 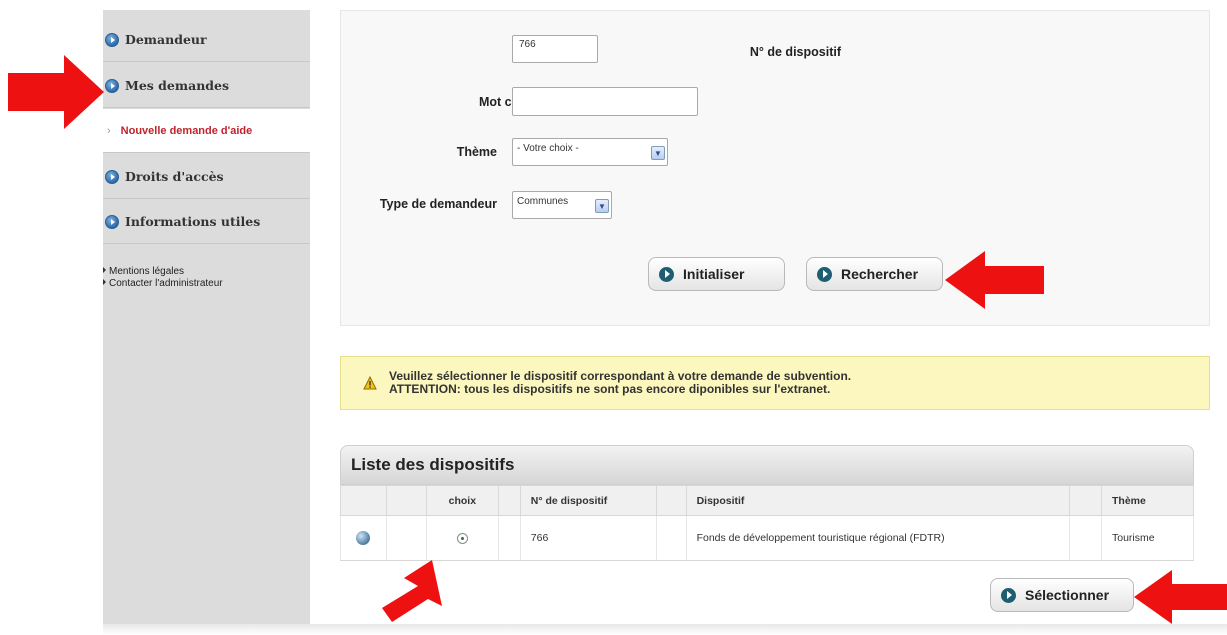 What do you see at coordinates (500, 102) in the screenshot?
I see `mot-cle-label: Mot clé` at bounding box center [500, 102].